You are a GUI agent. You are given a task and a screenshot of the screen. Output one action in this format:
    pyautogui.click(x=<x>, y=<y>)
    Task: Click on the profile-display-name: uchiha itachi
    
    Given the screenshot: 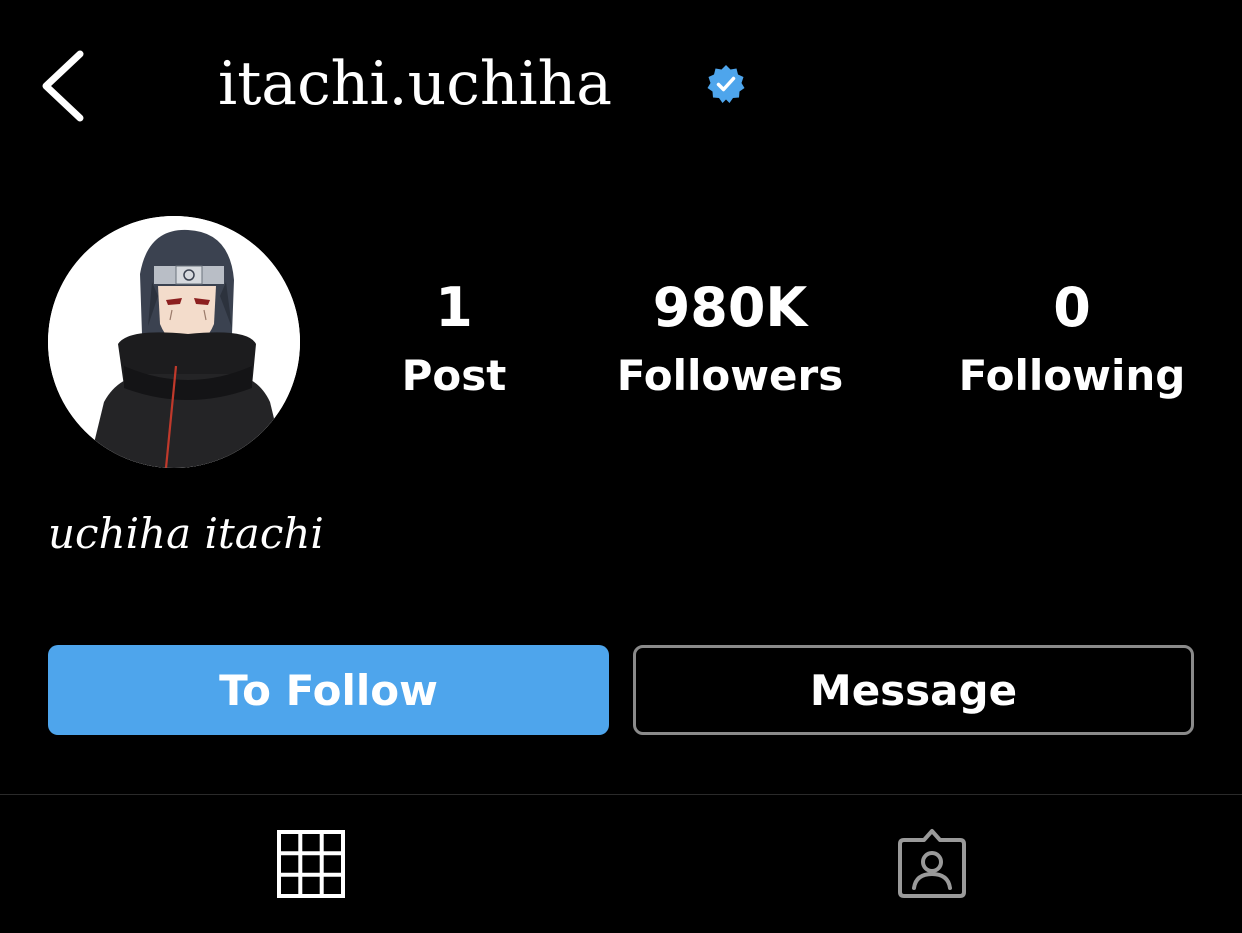 What is the action you would take?
    pyautogui.click(x=186, y=533)
    